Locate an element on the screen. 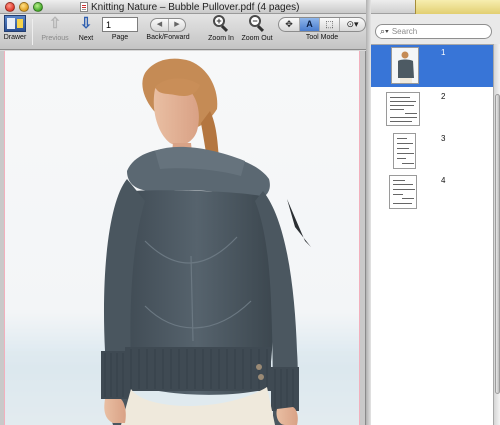 Image resolution: width=500 pixels, height=425 pixels. zoom-in-label: Zoom In is located at coordinates (221, 38).